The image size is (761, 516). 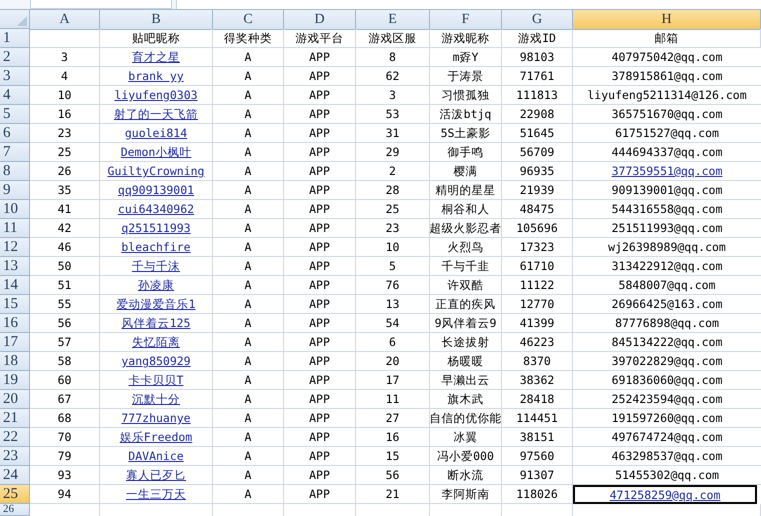 I want to click on column-header: C, so click(x=248, y=20).